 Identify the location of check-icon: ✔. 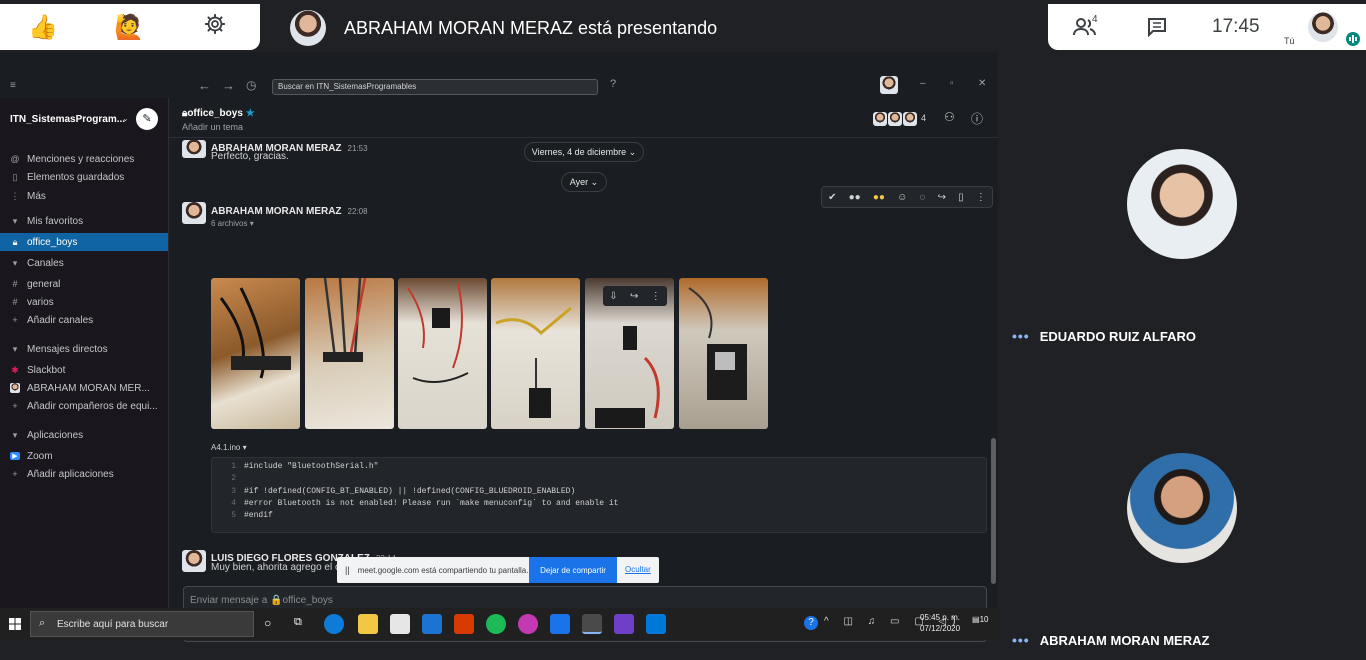
(832, 197).